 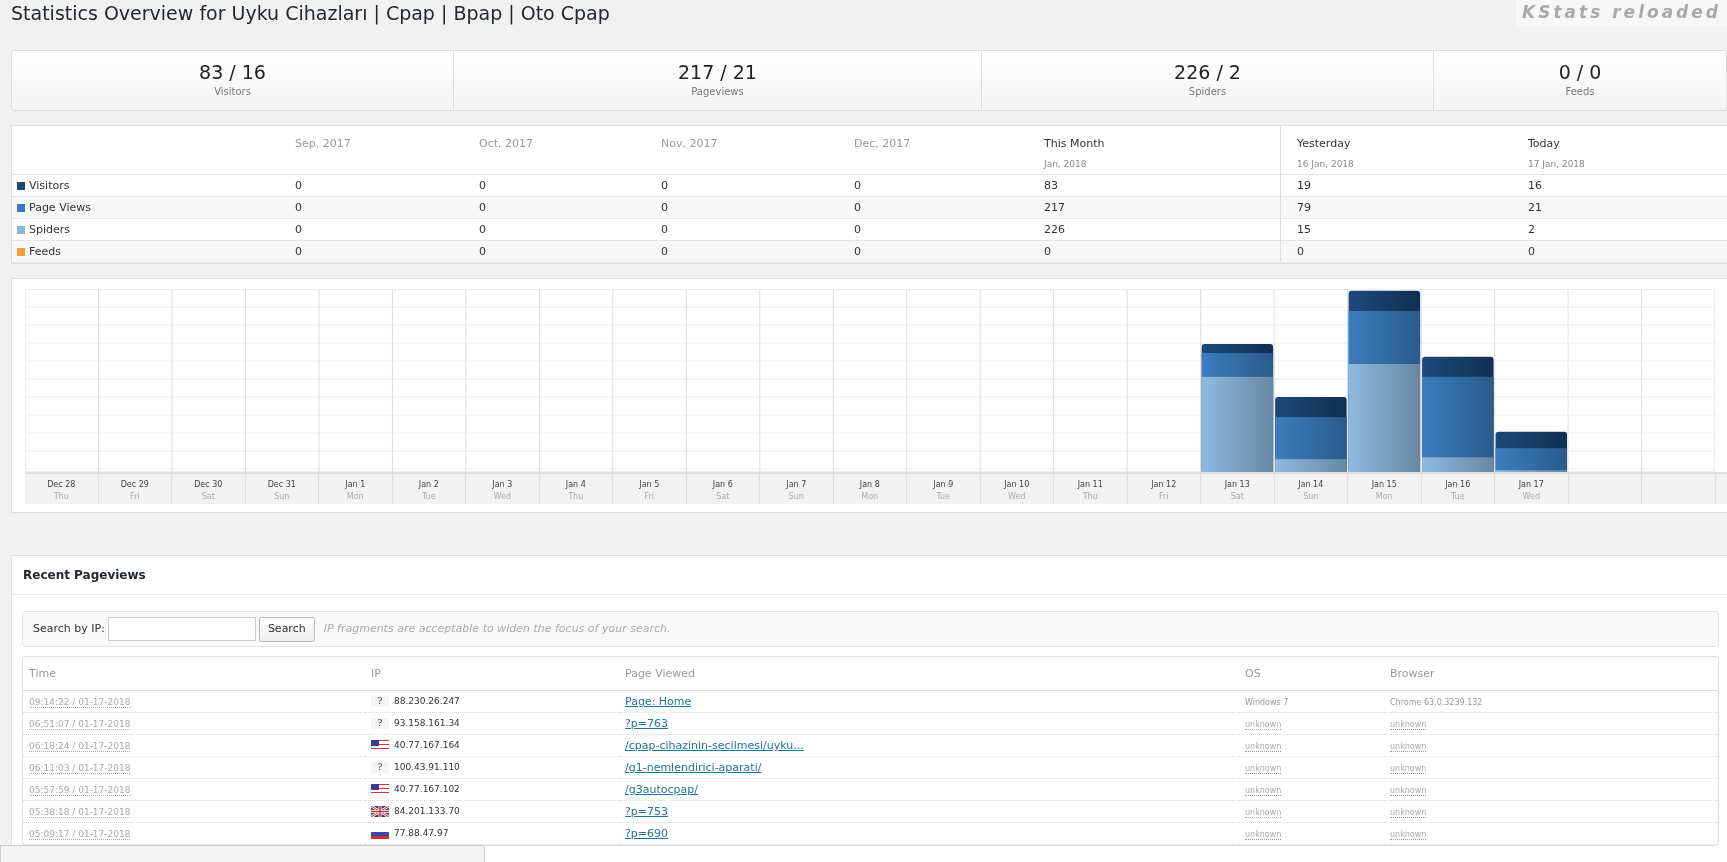 I want to click on column-header: OS, so click(x=1253, y=673).